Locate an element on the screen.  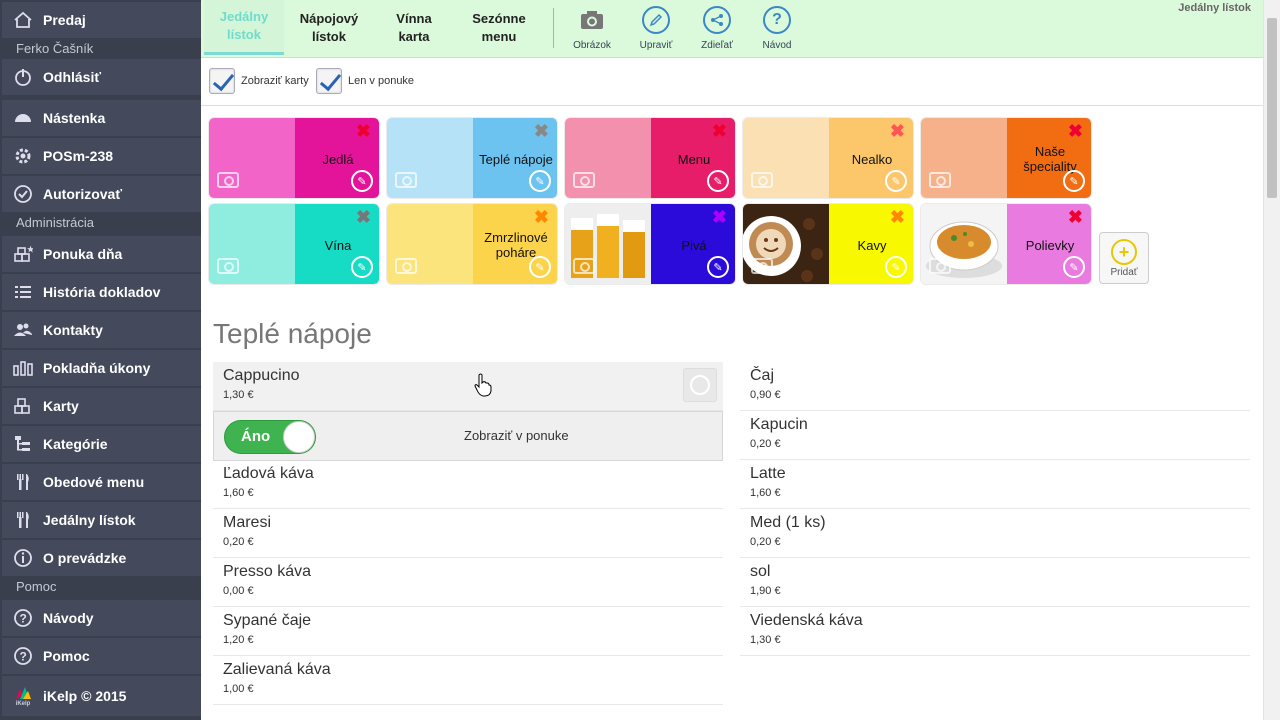
star-boxes-icon: ★ is located at coordinates (23, 254).